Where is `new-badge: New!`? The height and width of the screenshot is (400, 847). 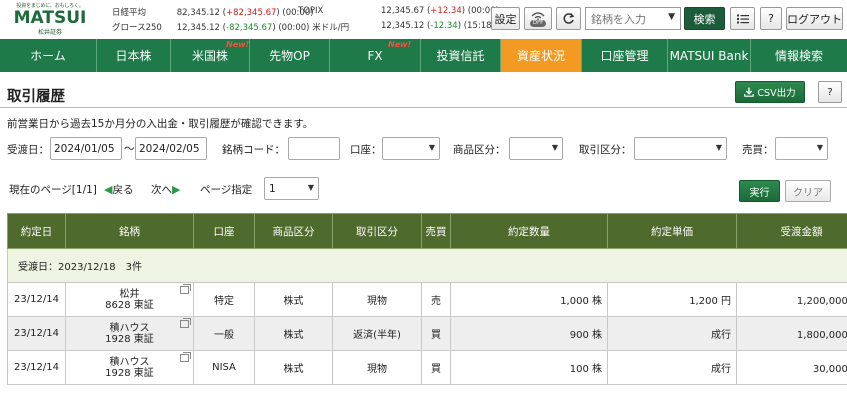 new-badge: New! is located at coordinates (238, 44).